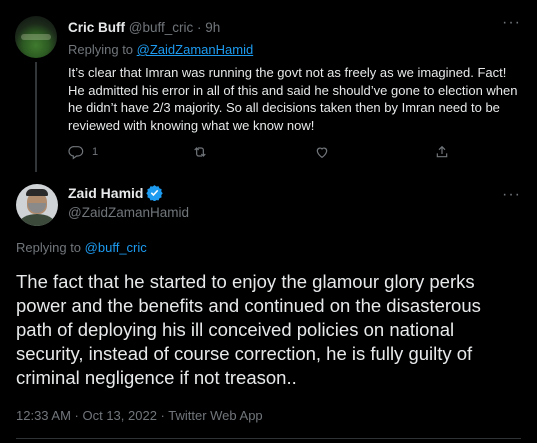  I want to click on share-icon, so click(442, 151).